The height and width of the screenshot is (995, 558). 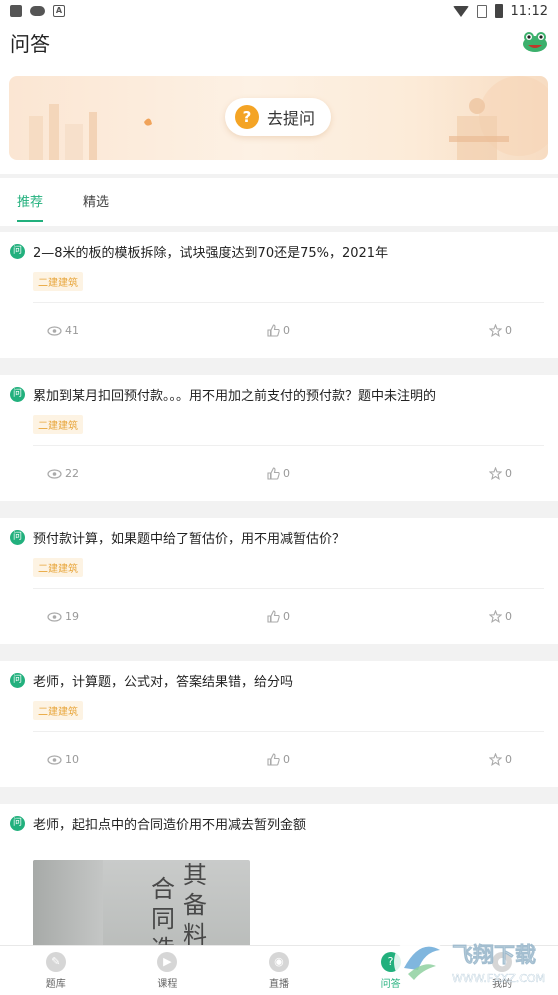 I want to click on views-count: 22, so click(x=72, y=473).